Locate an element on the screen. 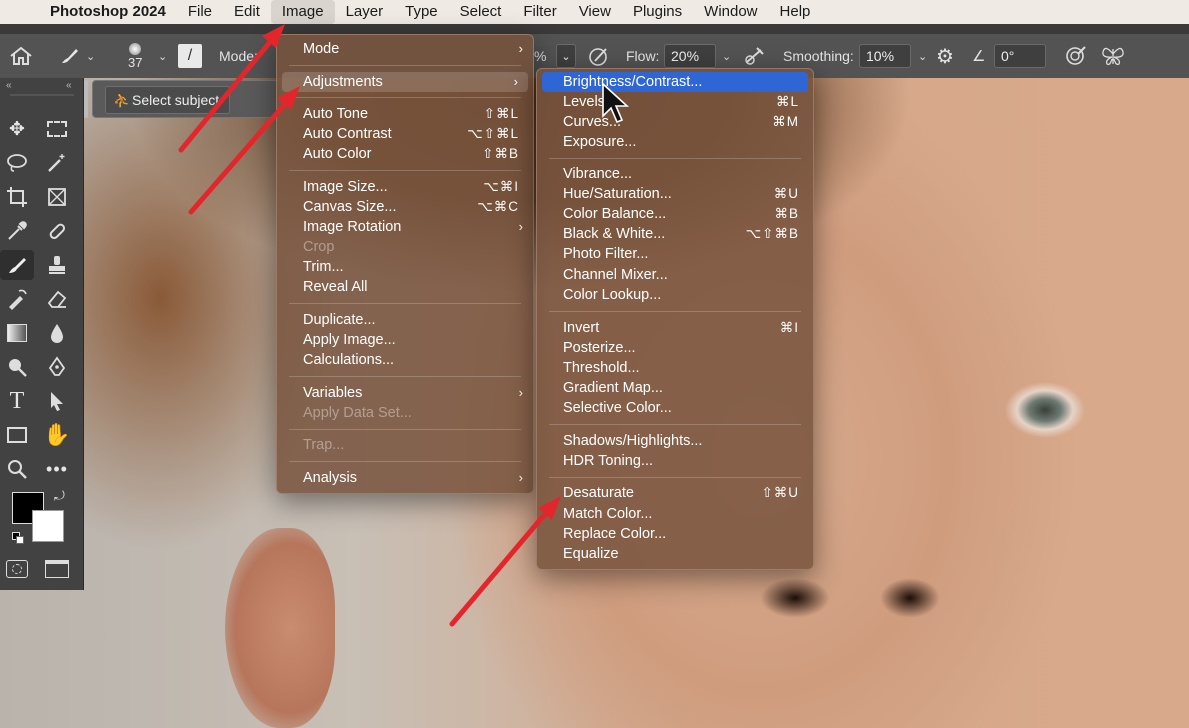 Image resolution: width=1189 pixels, height=728 pixels. panel-grip is located at coordinates (42, 95).